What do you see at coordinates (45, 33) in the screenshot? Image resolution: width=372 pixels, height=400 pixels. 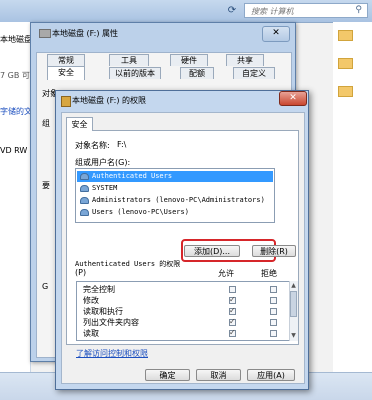 I see `drive-icon` at bounding box center [45, 33].